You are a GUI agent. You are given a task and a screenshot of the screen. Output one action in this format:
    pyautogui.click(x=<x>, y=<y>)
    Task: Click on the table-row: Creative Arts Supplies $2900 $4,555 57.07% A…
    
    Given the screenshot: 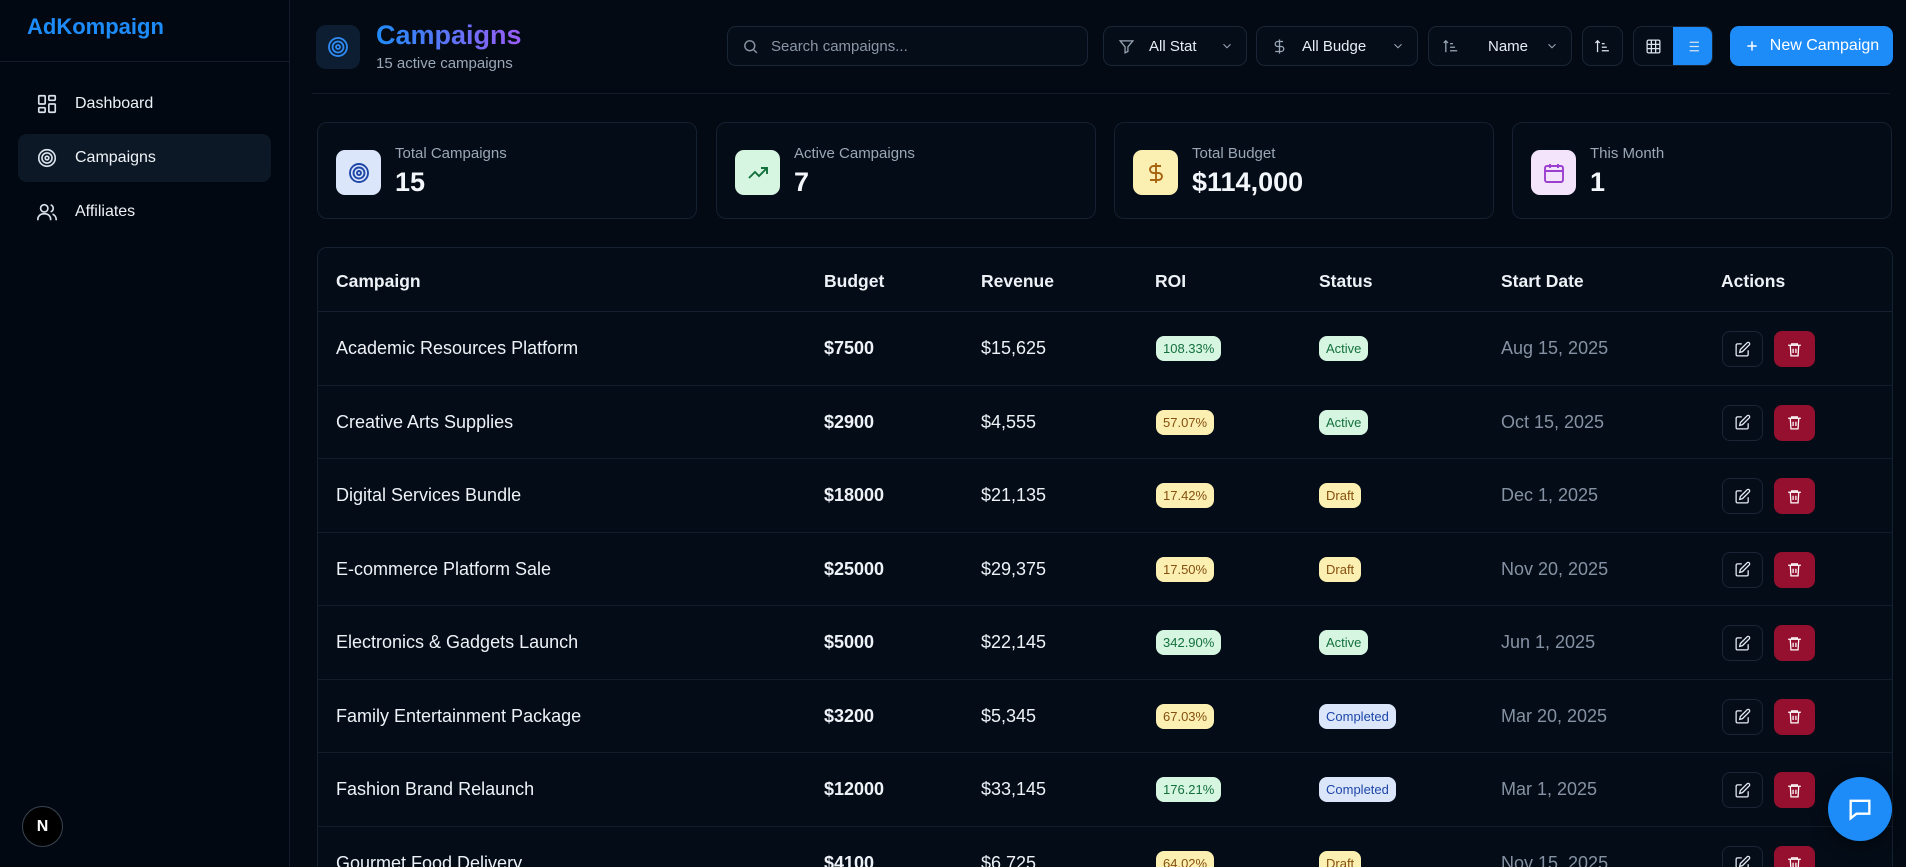 What is the action you would take?
    pyautogui.click(x=1105, y=422)
    